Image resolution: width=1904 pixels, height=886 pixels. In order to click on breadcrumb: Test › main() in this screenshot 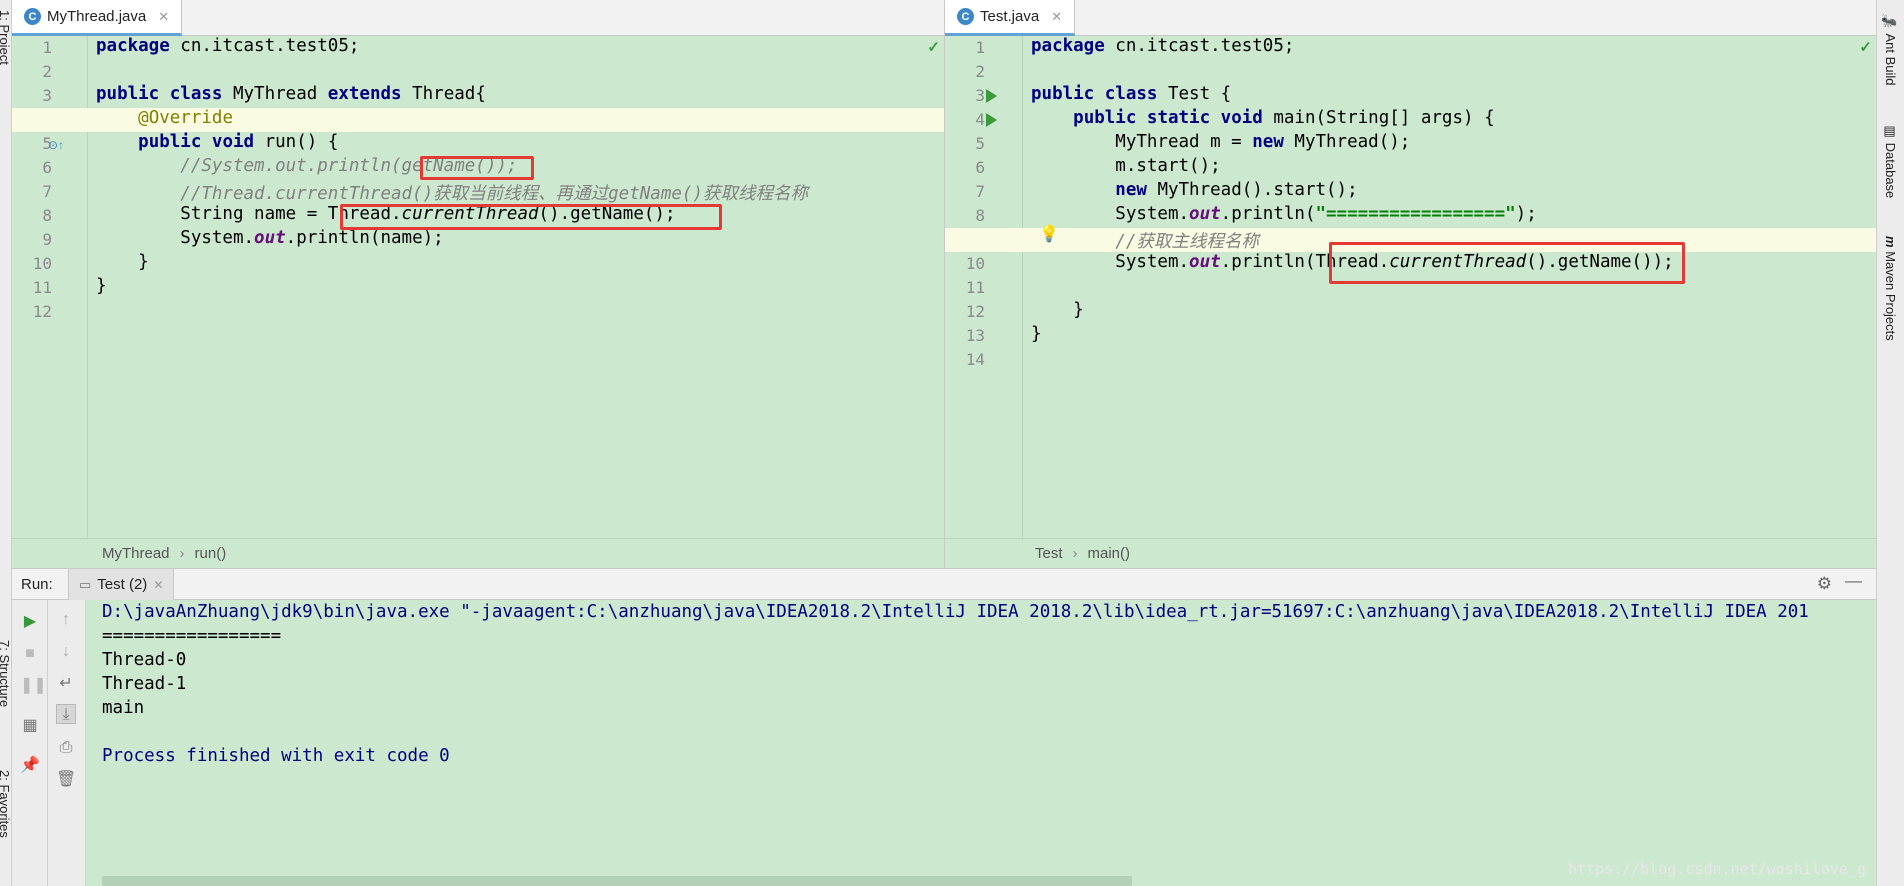, I will do `click(1410, 553)`.